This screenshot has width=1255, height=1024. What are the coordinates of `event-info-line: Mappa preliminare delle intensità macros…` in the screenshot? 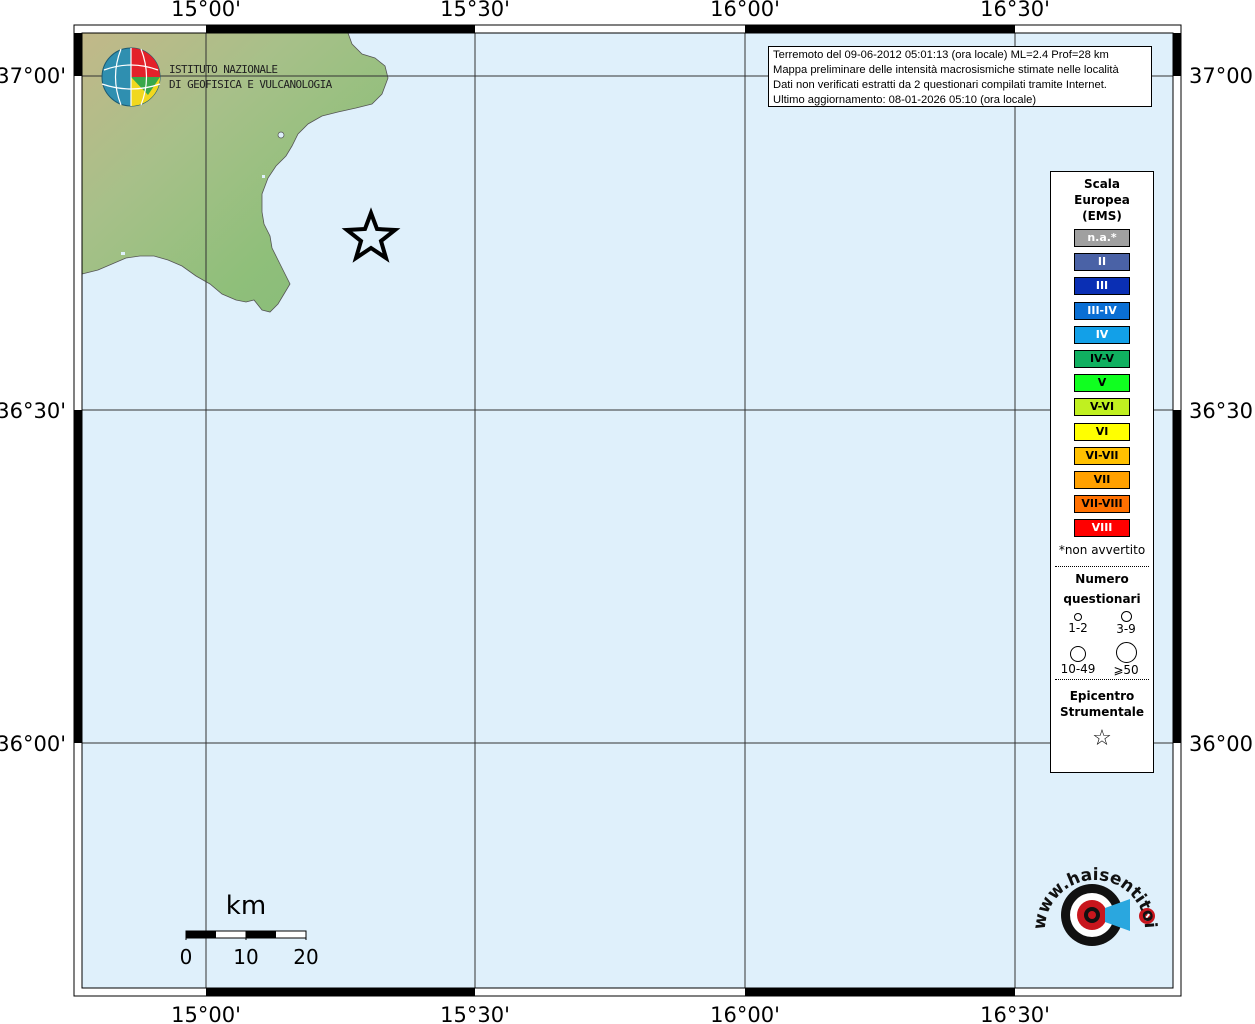 It's located at (946, 70).